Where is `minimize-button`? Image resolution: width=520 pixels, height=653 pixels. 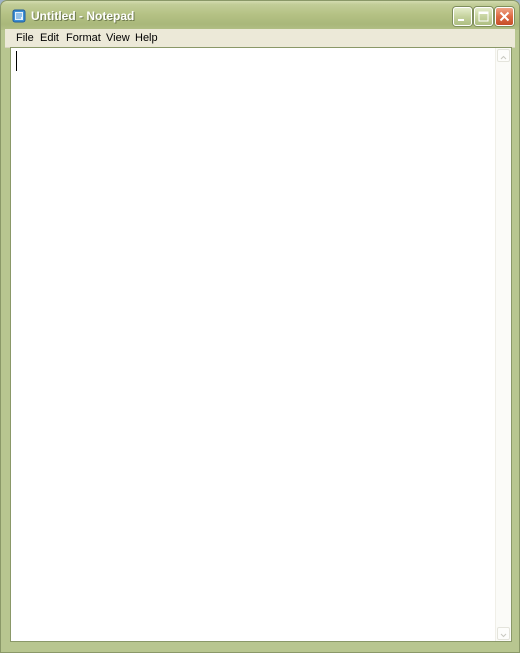
minimize-button is located at coordinates (462, 16).